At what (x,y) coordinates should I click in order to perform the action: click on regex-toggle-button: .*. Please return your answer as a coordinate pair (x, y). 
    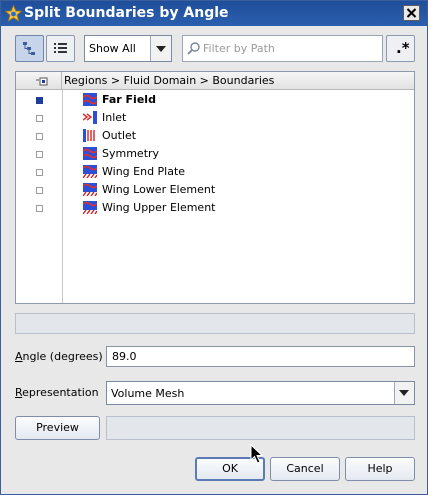
    Looking at the image, I should click on (400, 48).